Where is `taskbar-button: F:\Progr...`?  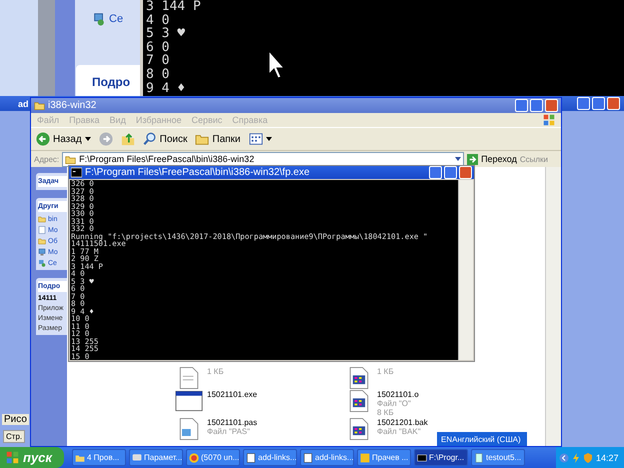 taskbar-button: F:\Progr... is located at coordinates (441, 457).